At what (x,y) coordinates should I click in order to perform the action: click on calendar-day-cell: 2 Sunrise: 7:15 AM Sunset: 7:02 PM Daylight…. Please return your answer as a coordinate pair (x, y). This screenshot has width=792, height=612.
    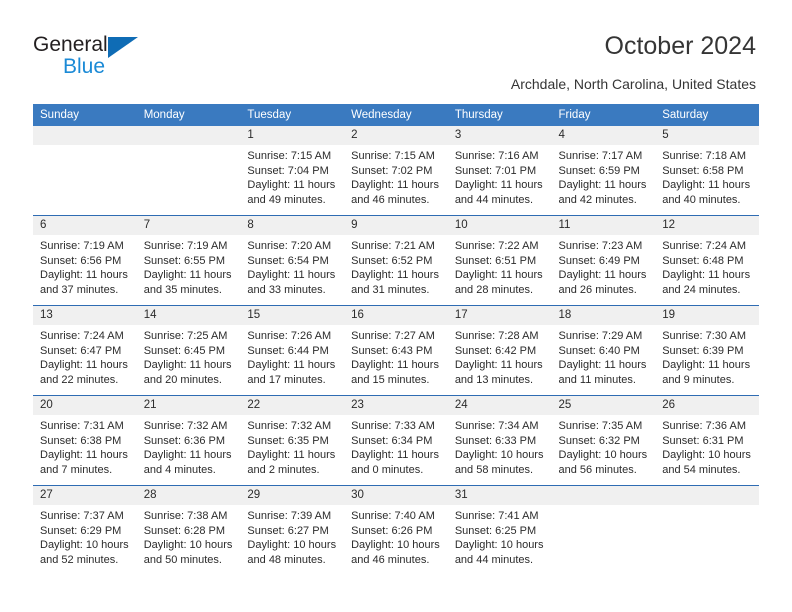
    Looking at the image, I should click on (396, 171).